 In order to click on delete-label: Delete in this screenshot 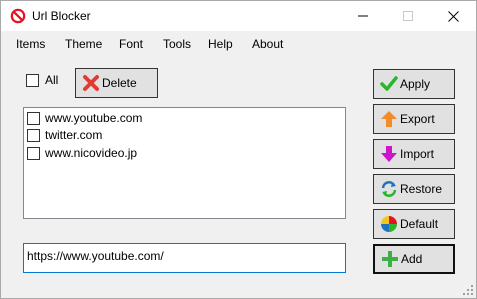, I will do `click(119, 83)`.